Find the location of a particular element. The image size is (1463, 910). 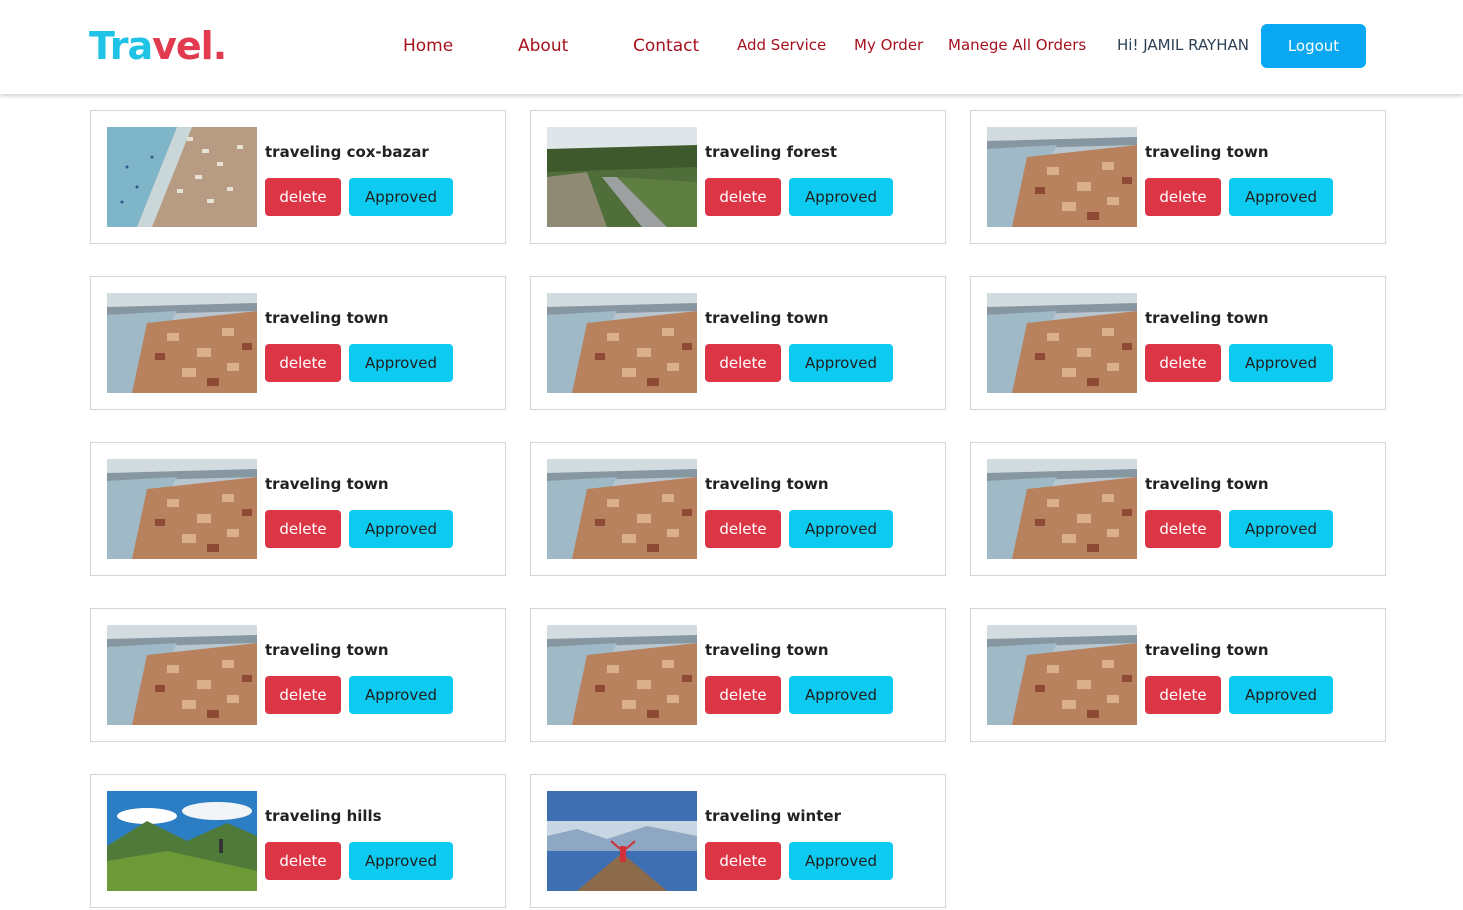

nav-add-service-link: Add Service is located at coordinates (781, 45).